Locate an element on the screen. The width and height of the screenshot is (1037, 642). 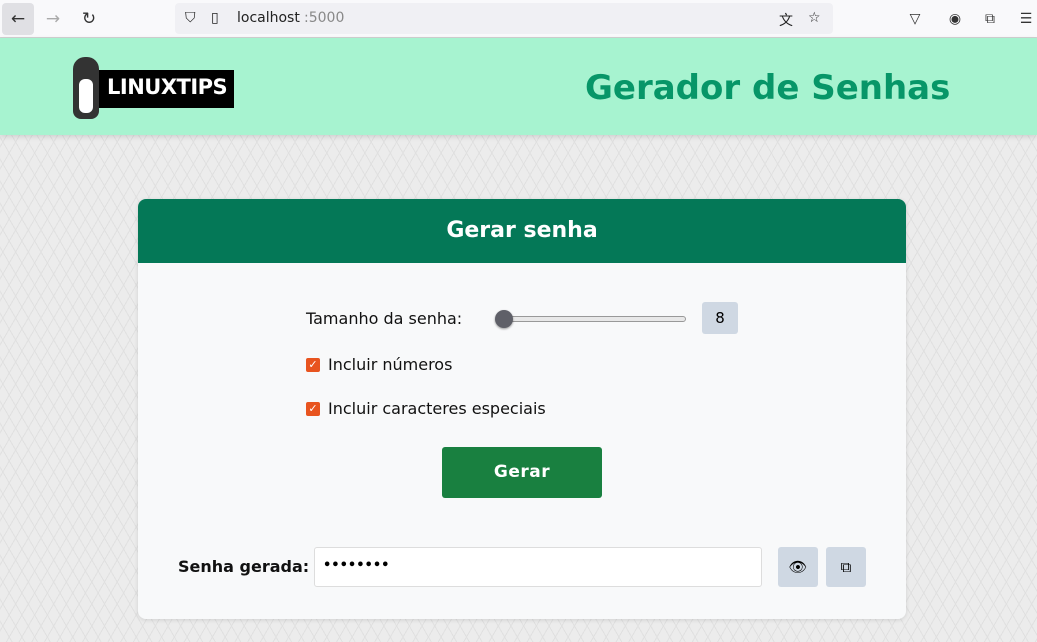
shield-icon: ⛉ is located at coordinates (190, 18).